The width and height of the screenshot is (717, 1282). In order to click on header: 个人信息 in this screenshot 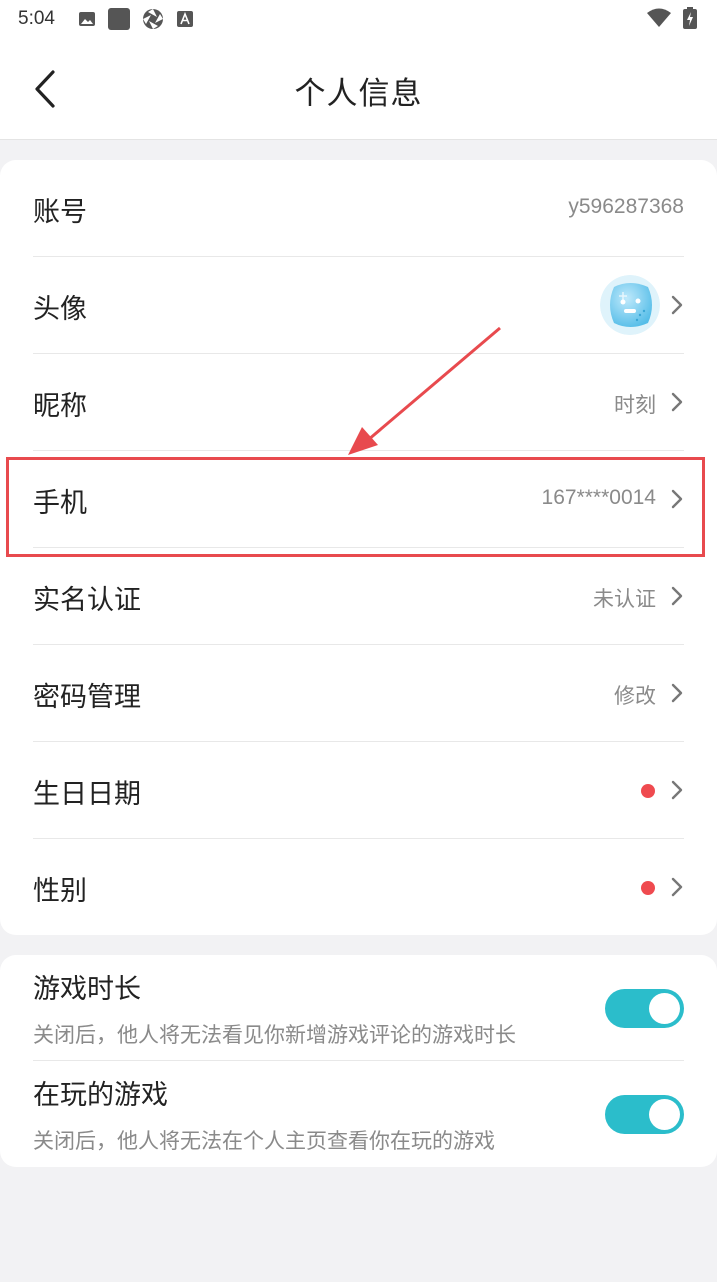, I will do `click(358, 89)`.